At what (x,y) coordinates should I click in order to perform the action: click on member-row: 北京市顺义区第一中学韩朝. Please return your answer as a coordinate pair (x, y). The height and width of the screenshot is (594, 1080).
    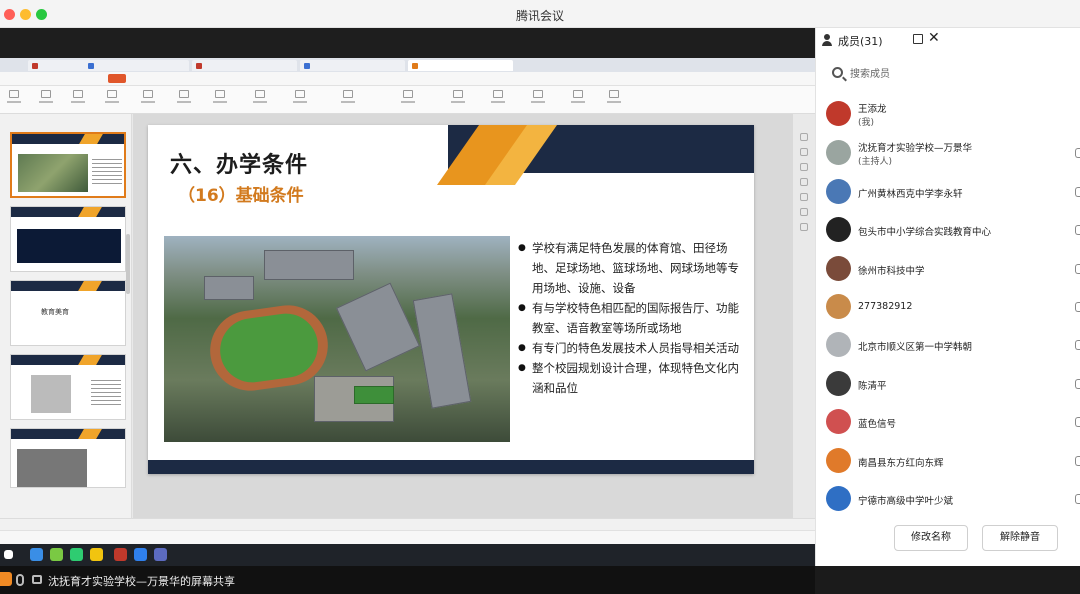
    Looking at the image, I should click on (948, 345).